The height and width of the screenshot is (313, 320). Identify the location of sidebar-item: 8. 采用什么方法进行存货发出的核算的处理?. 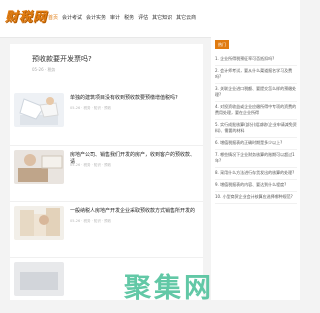
(256, 174).